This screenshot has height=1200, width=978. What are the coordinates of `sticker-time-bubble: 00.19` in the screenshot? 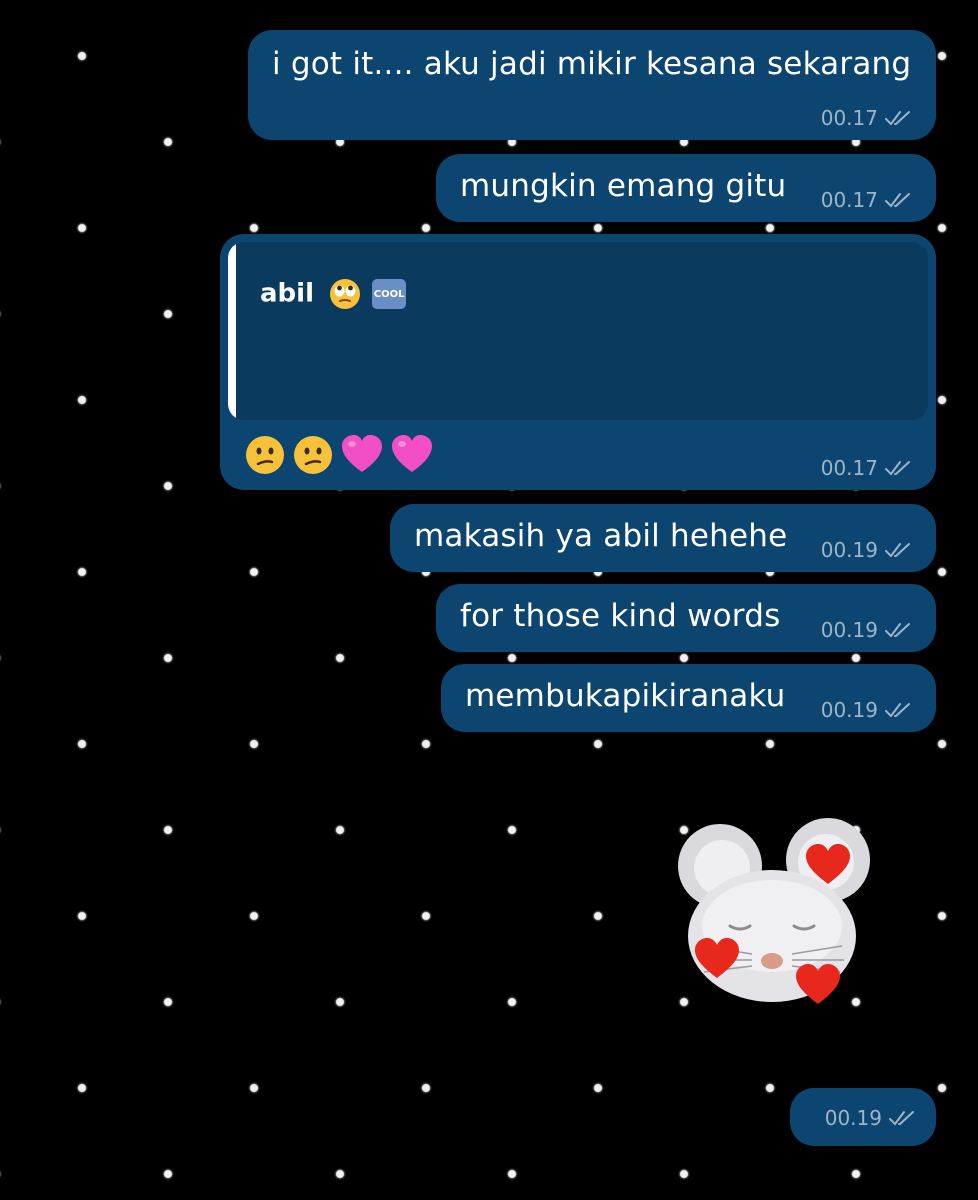 It's located at (863, 1117).